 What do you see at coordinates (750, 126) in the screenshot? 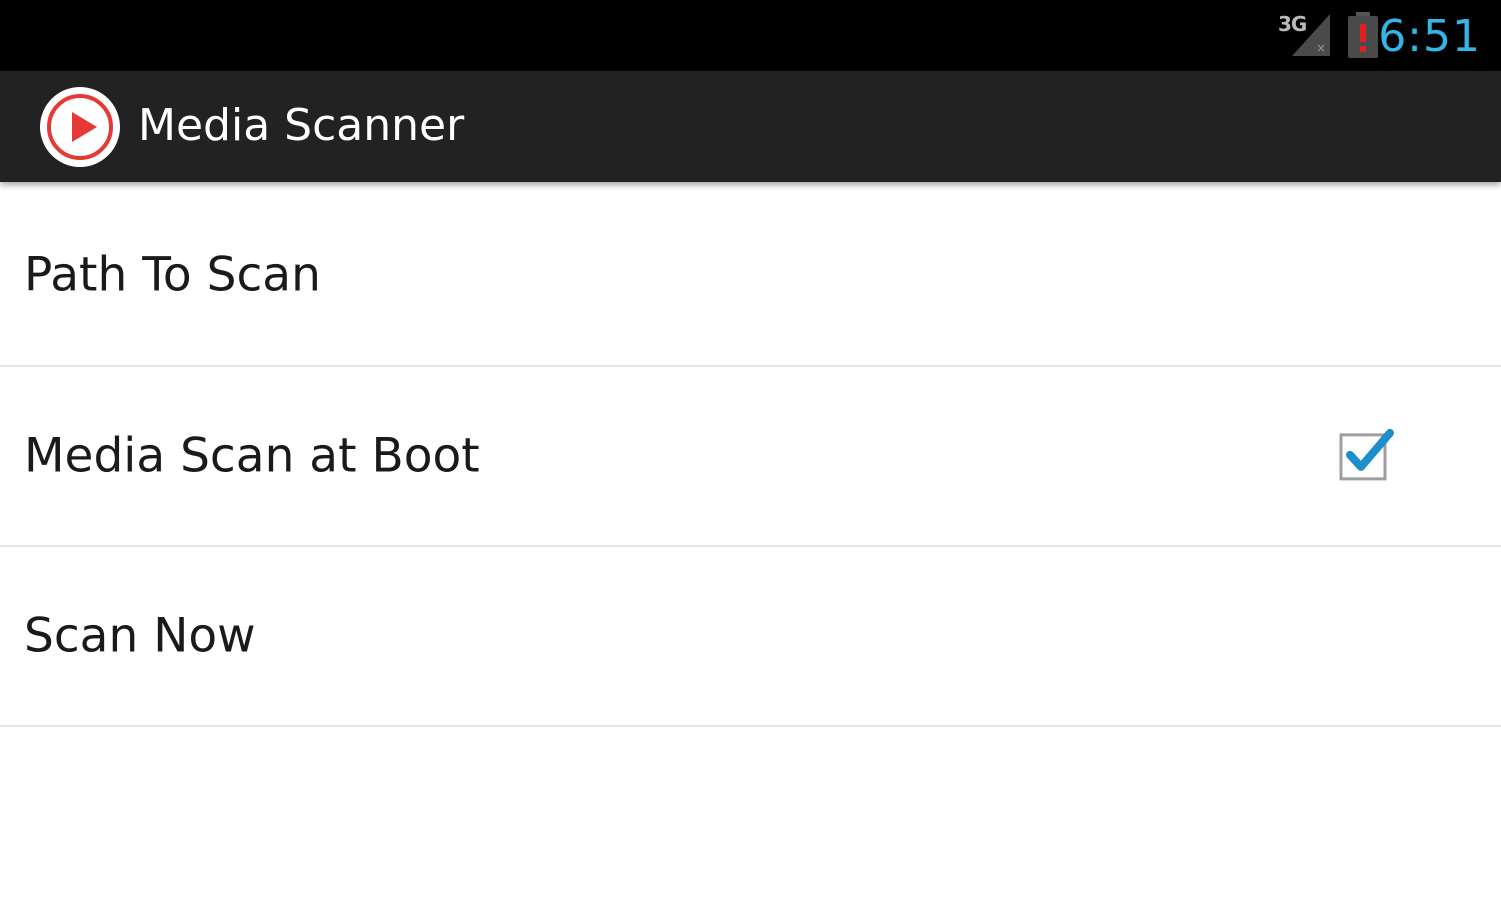
I see `action-bar: Media Scanner` at bounding box center [750, 126].